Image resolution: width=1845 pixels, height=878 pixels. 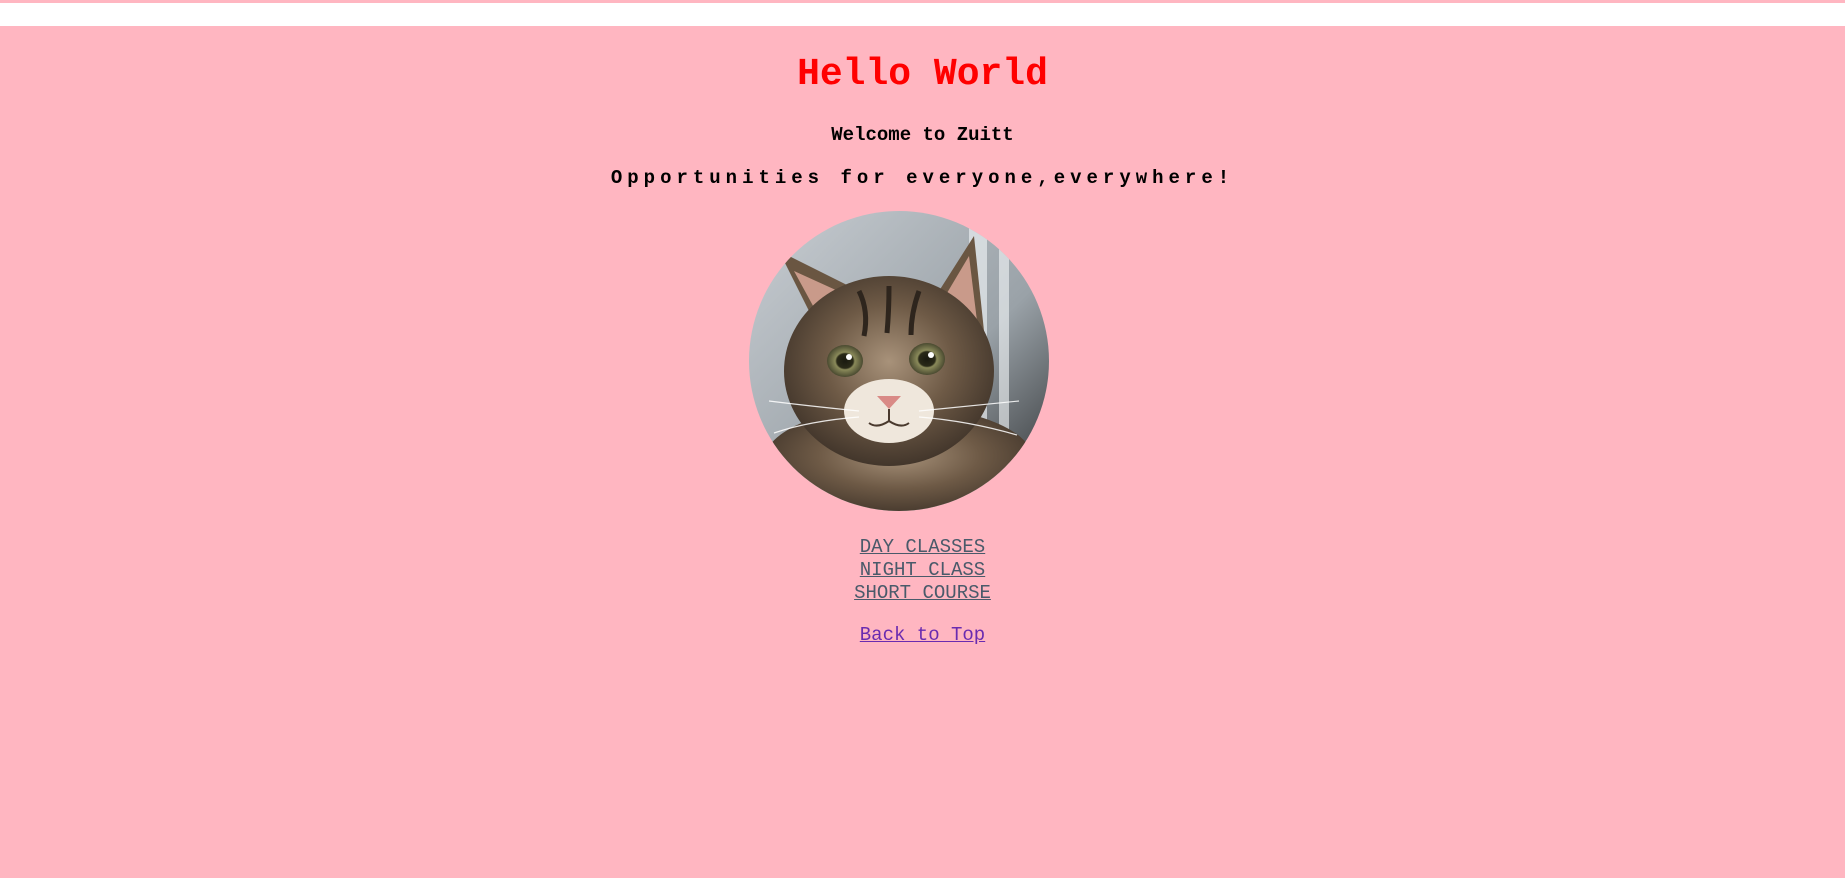 I want to click on list-item: NIGHT CLASS, so click(x=922, y=570).